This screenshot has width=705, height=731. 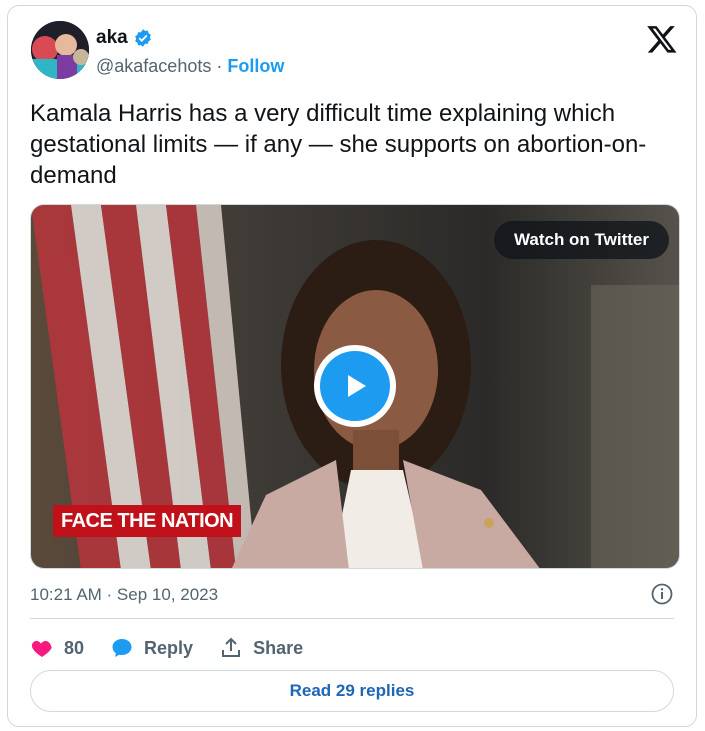 What do you see at coordinates (41, 649) in the screenshot?
I see `heart-icon` at bounding box center [41, 649].